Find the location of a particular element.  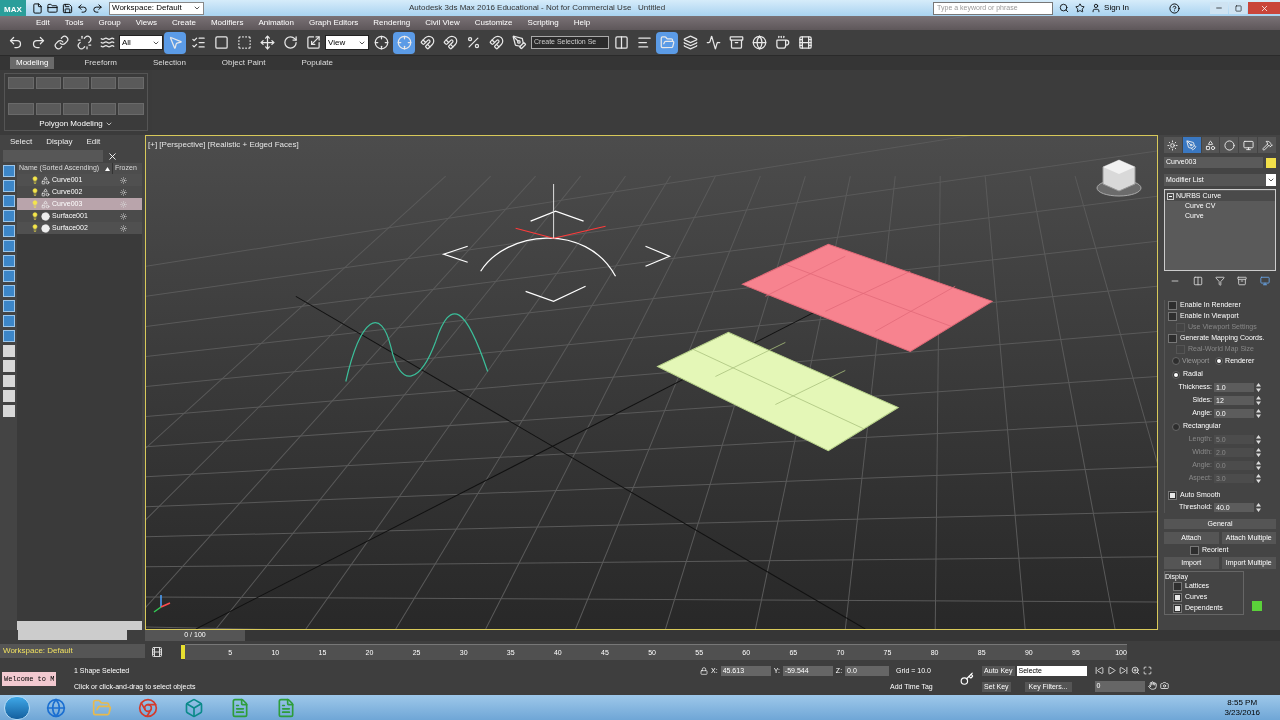

bar-icon is located at coordinates (1197, 281).